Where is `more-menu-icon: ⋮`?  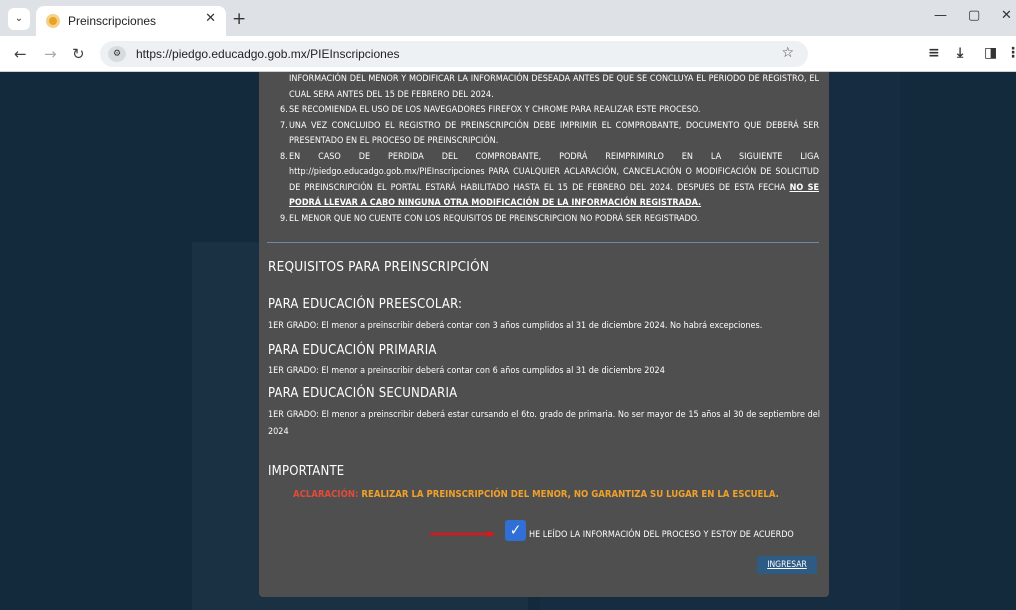
more-menu-icon: ⋮ is located at coordinates (1011, 53).